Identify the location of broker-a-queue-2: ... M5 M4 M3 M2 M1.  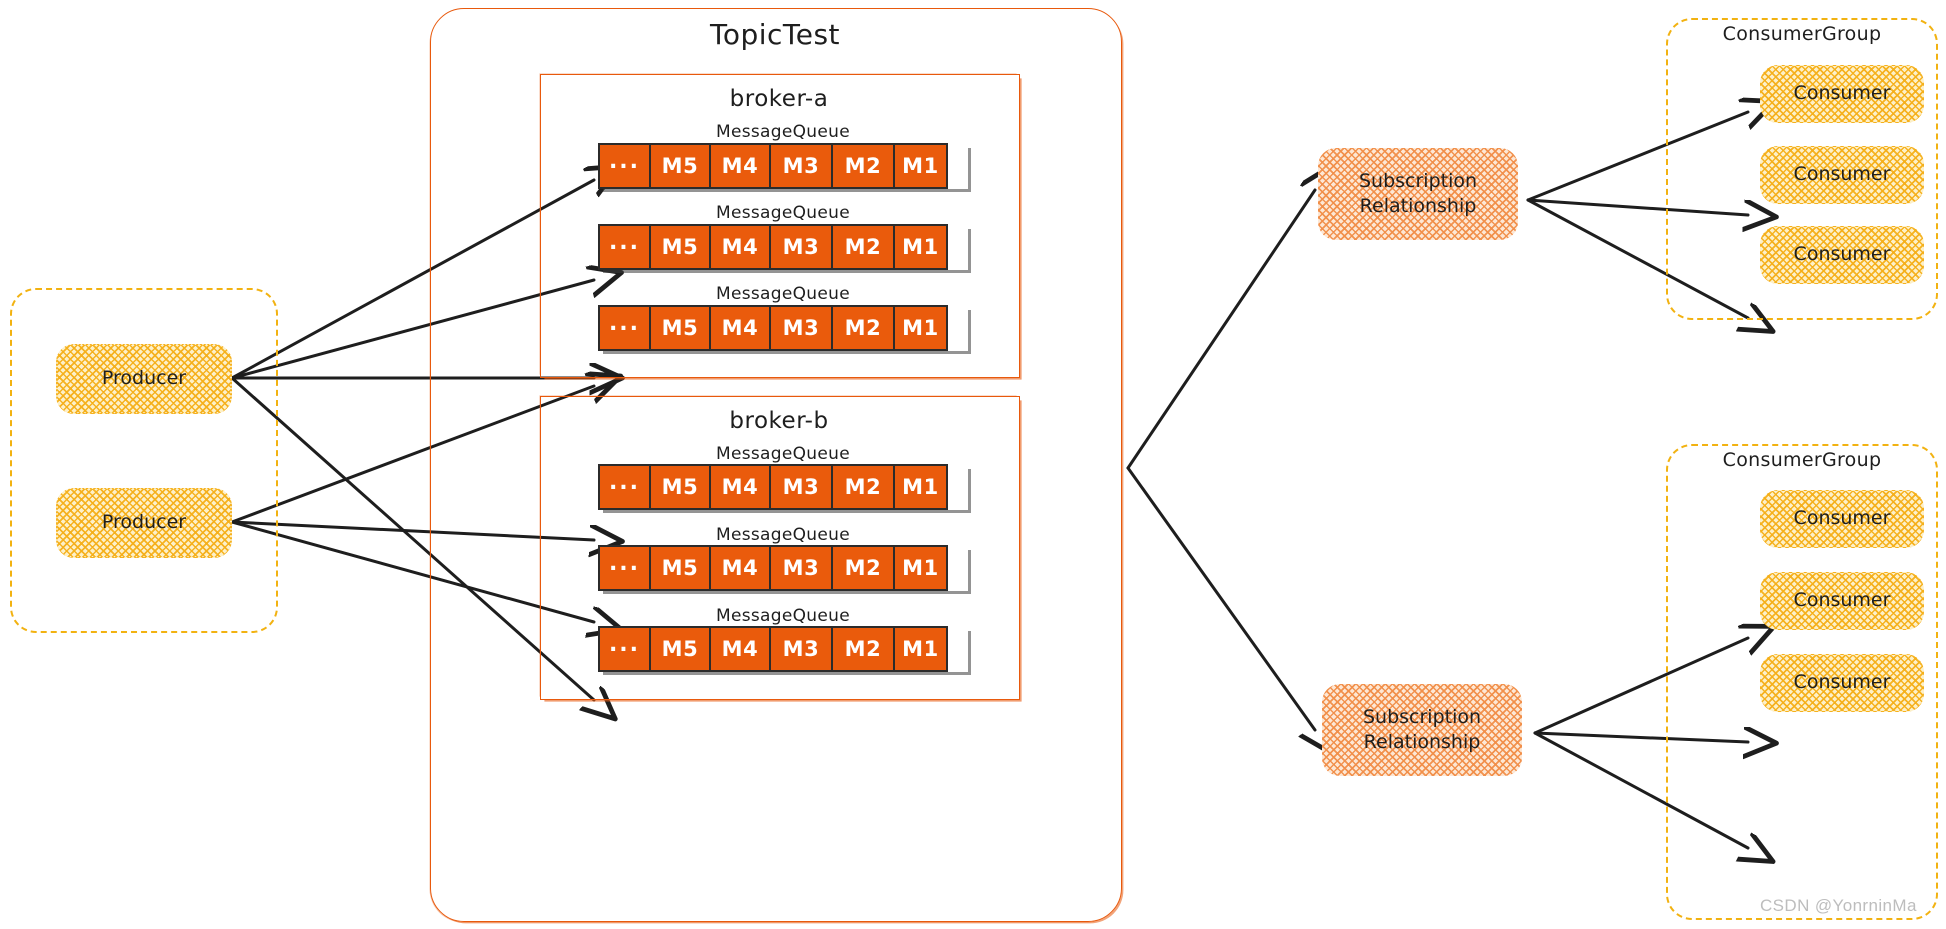
(783, 247).